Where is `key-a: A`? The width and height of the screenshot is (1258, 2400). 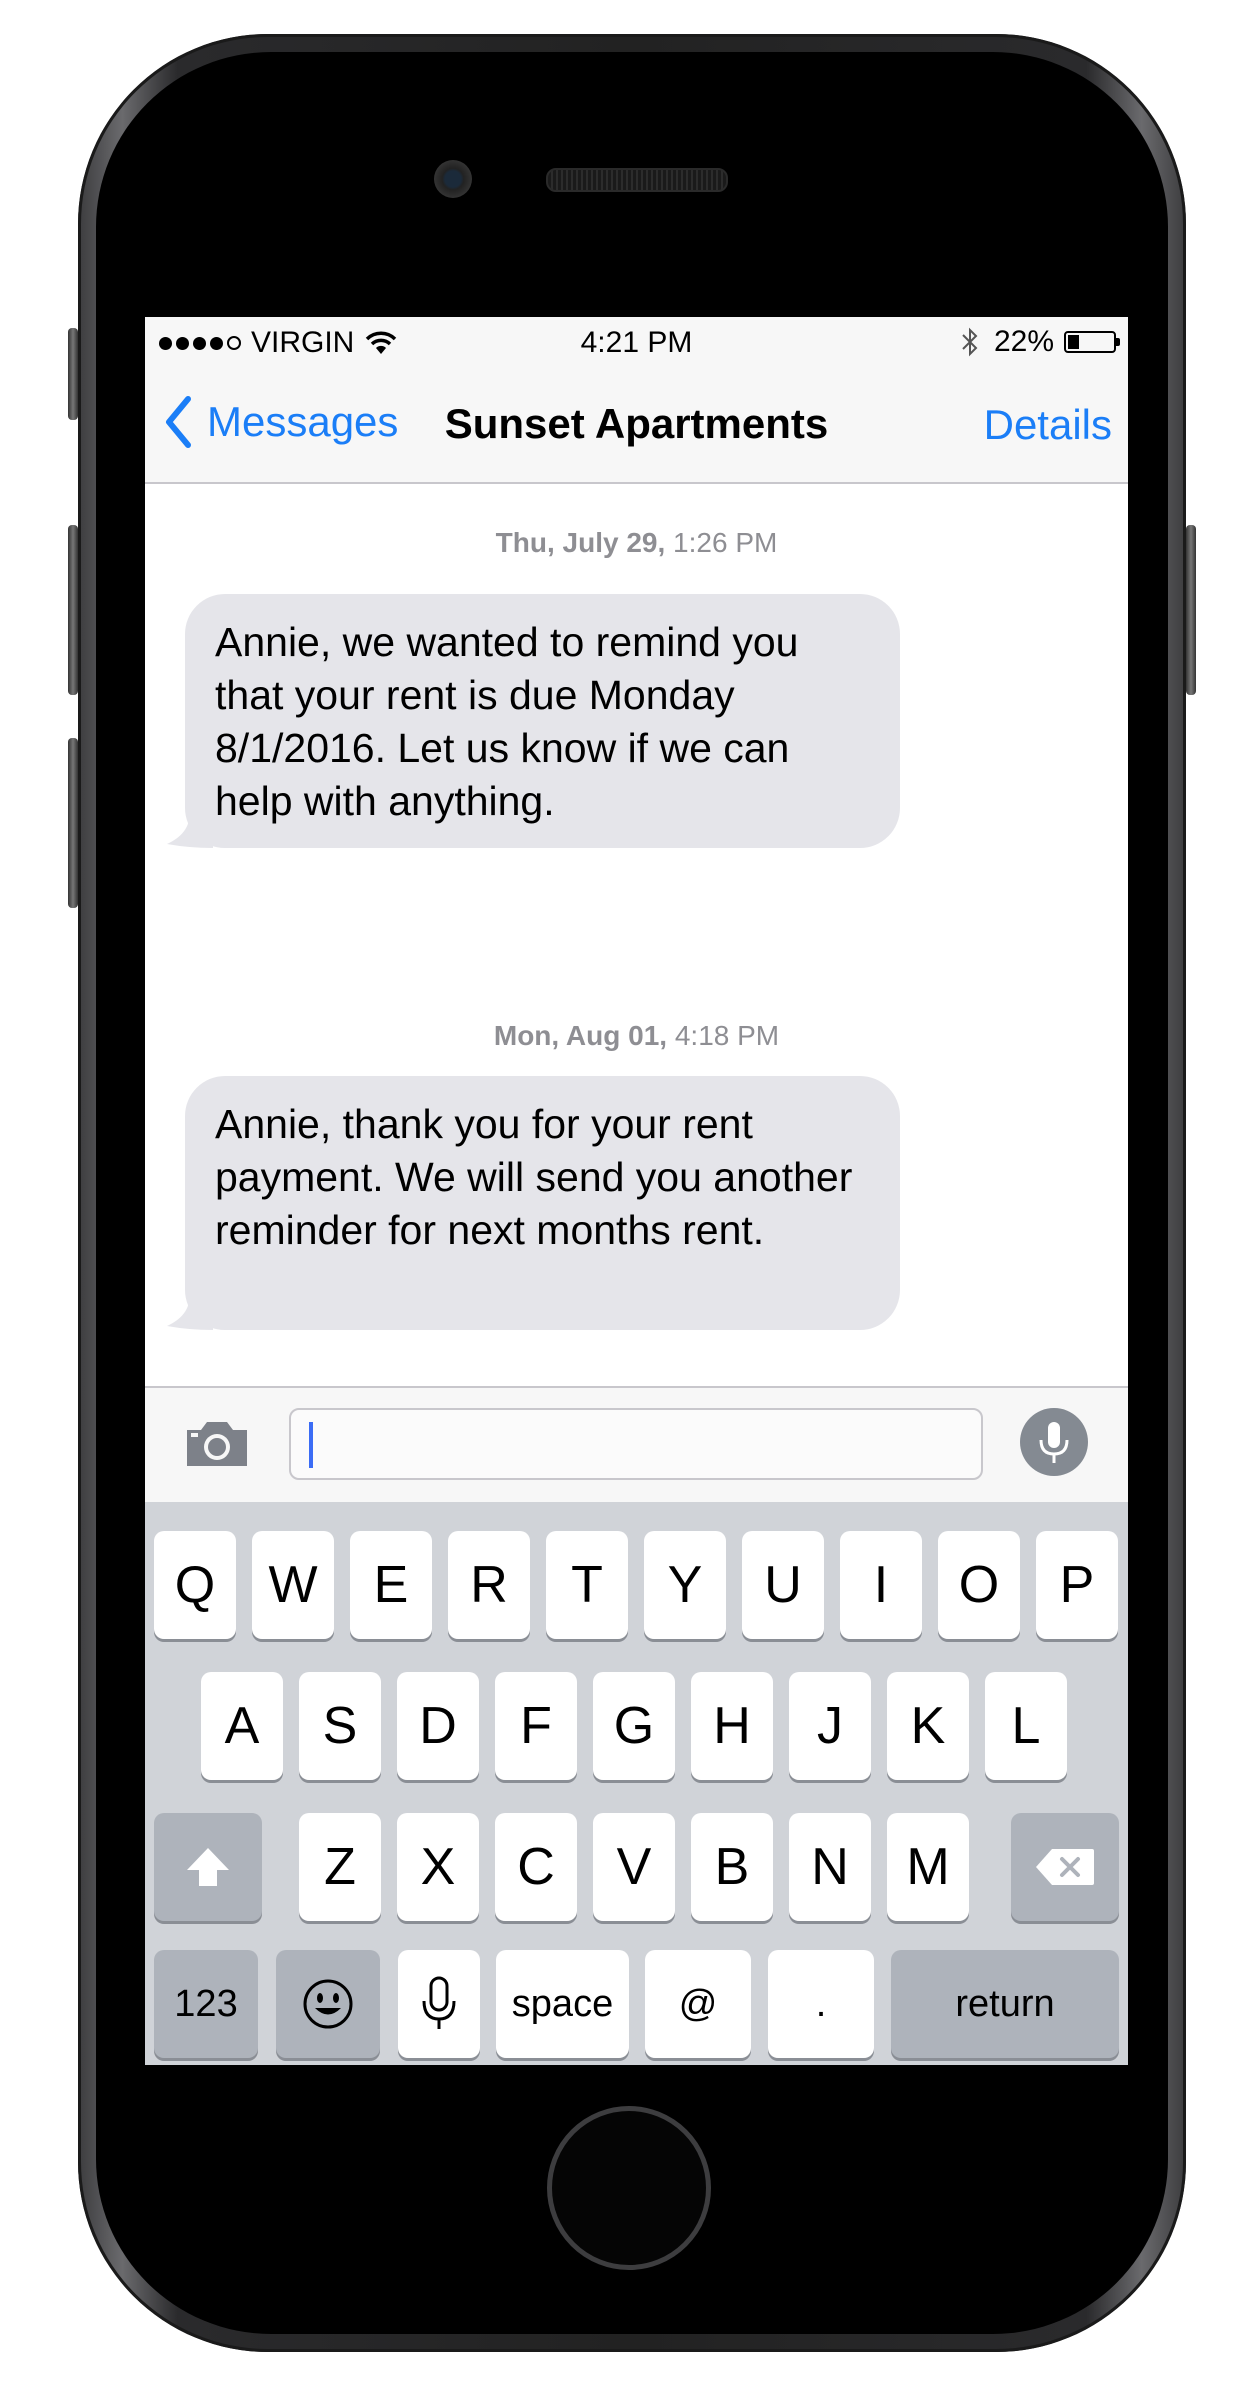 key-a: A is located at coordinates (242, 1726).